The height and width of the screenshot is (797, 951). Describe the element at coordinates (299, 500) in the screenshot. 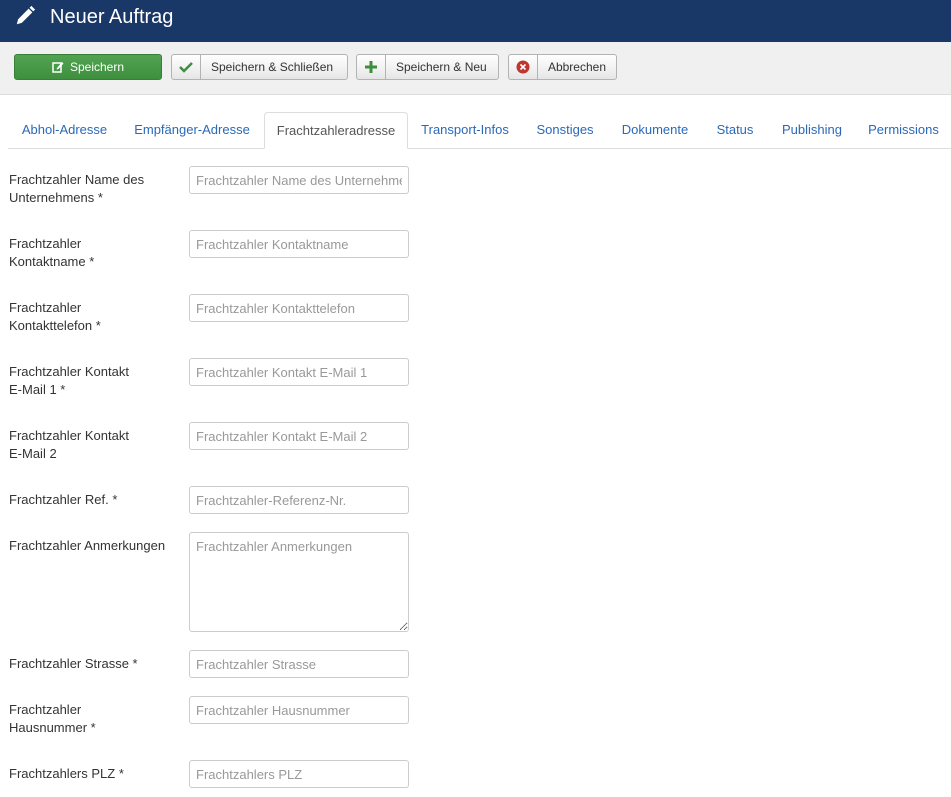

I see `reference-input` at that location.